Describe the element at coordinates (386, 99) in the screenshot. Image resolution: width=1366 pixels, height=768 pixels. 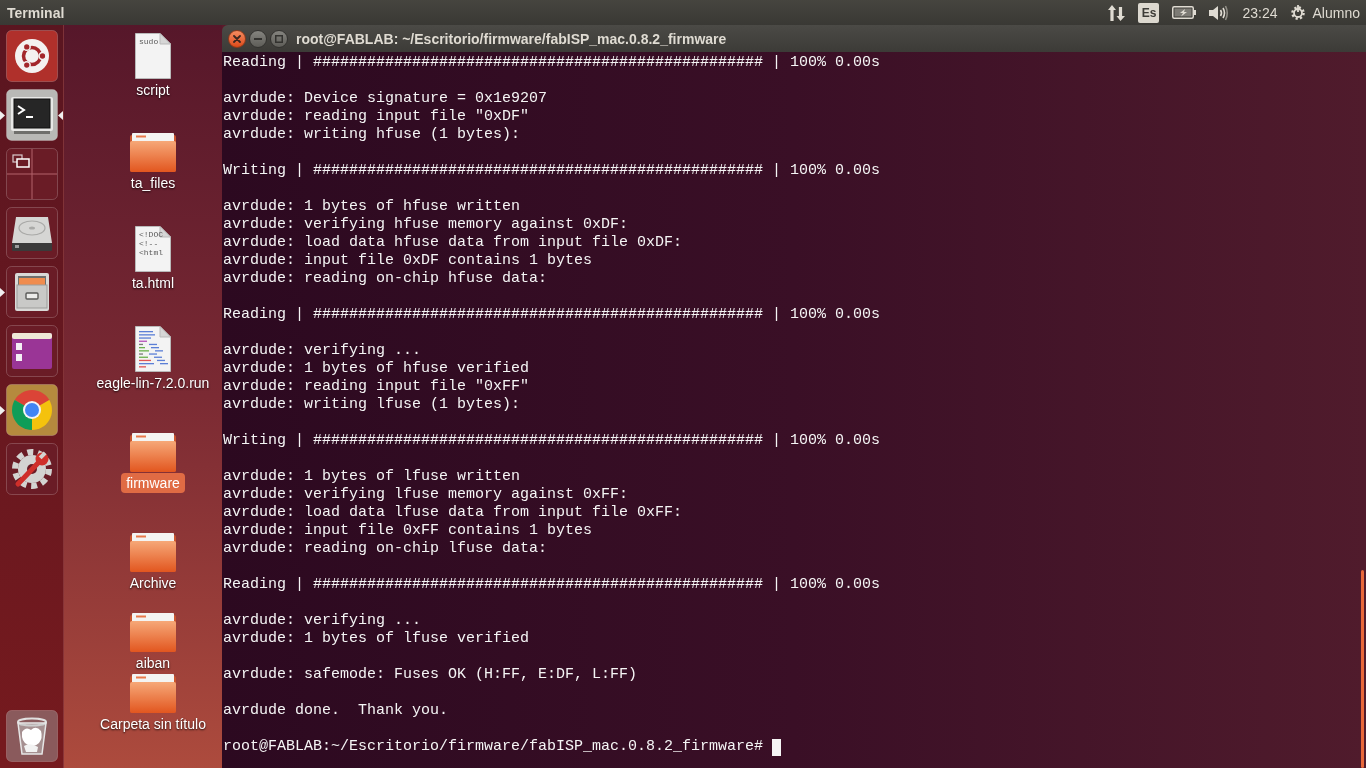
I see `terminal-line: avrdude: Device signature = 0x1e9207` at that location.